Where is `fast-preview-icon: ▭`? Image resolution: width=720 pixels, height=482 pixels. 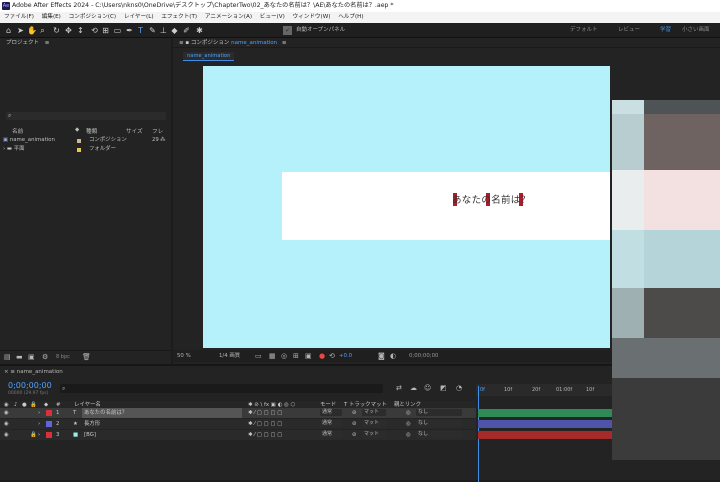
fast-preview-icon: ▭ is located at coordinates (258, 356).